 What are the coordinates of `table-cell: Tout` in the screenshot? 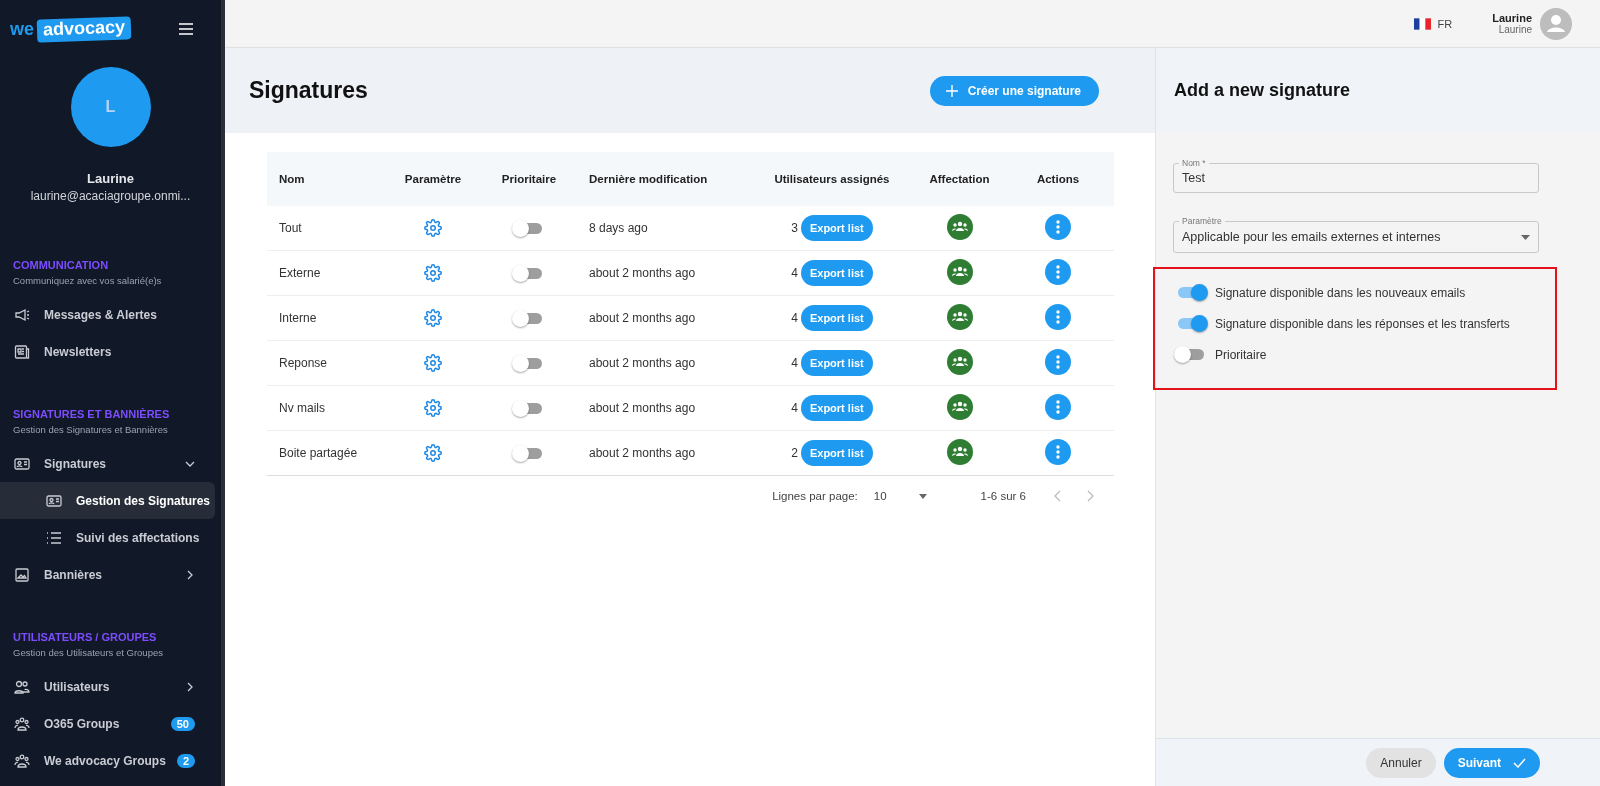 It's located at (326, 228).